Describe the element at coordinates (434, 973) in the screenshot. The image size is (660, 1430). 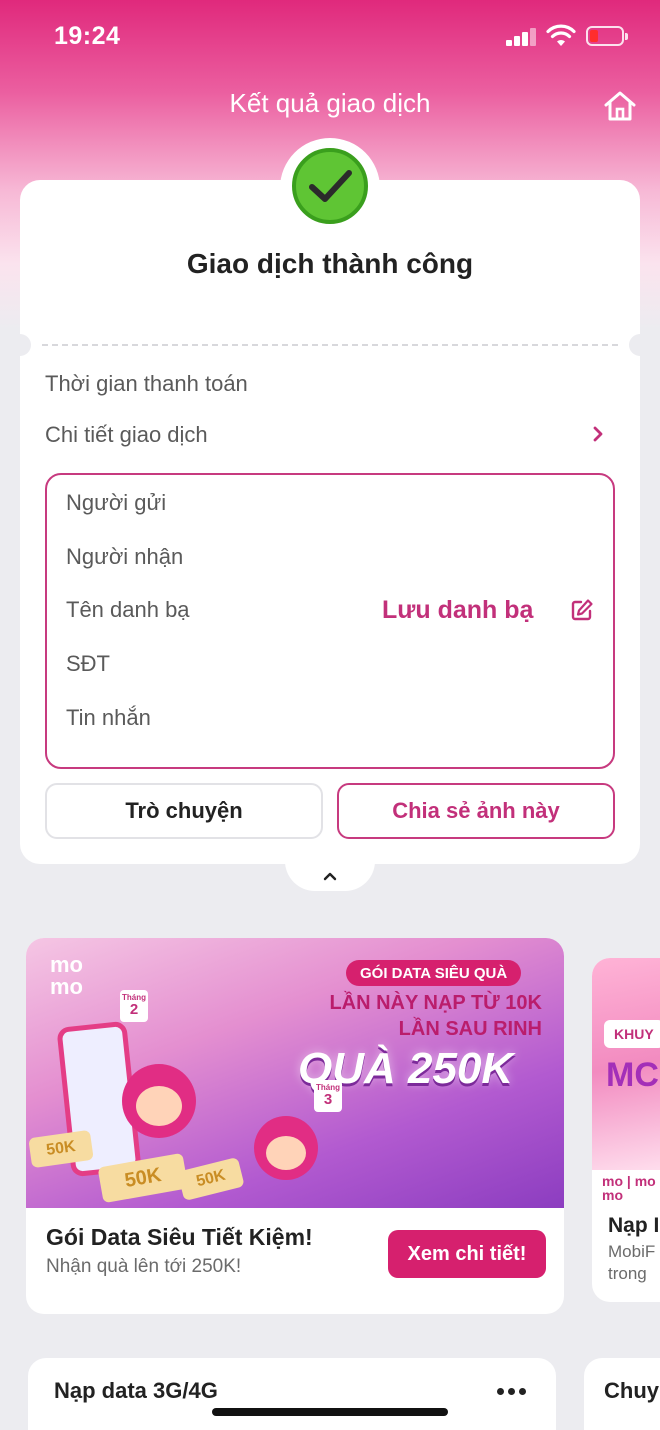
I see `promo-pill: GÓI DATA SIÊU QUÀ` at that location.